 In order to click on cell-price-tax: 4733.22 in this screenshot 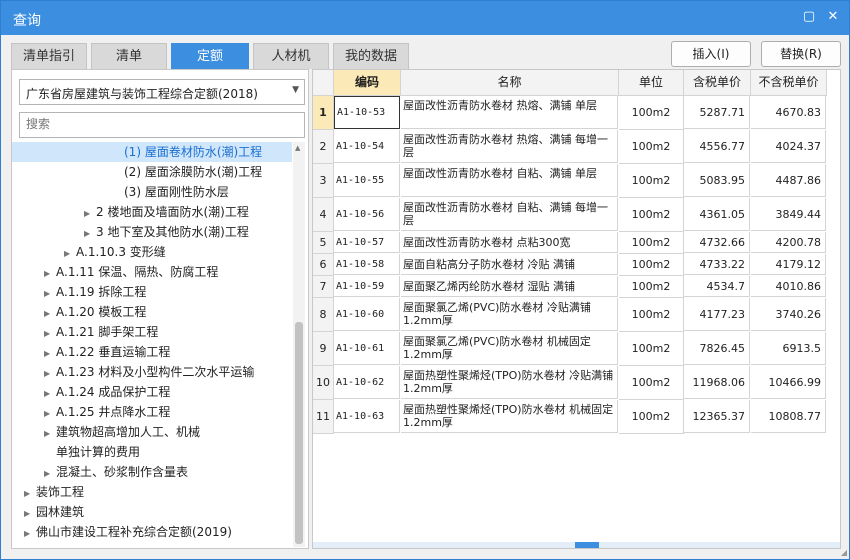, I will do `click(717, 264)`.